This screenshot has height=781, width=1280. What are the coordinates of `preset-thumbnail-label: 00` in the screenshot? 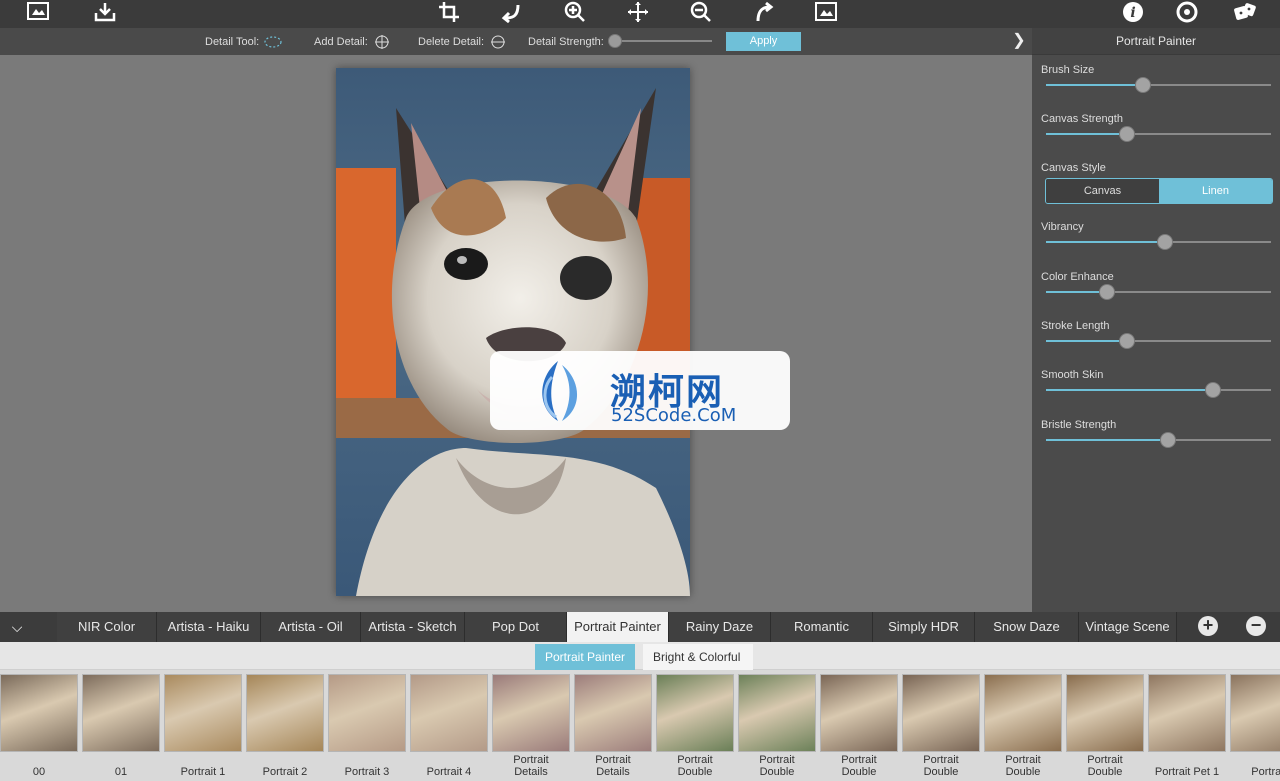 It's located at (39, 772).